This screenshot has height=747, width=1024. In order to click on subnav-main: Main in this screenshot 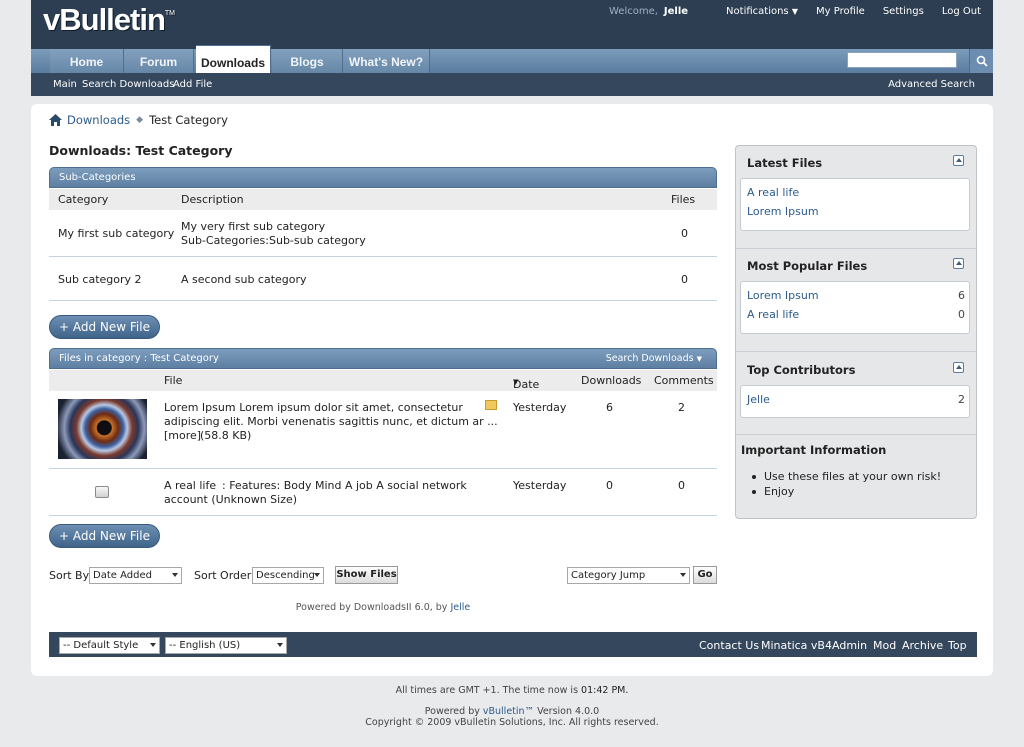, I will do `click(65, 84)`.